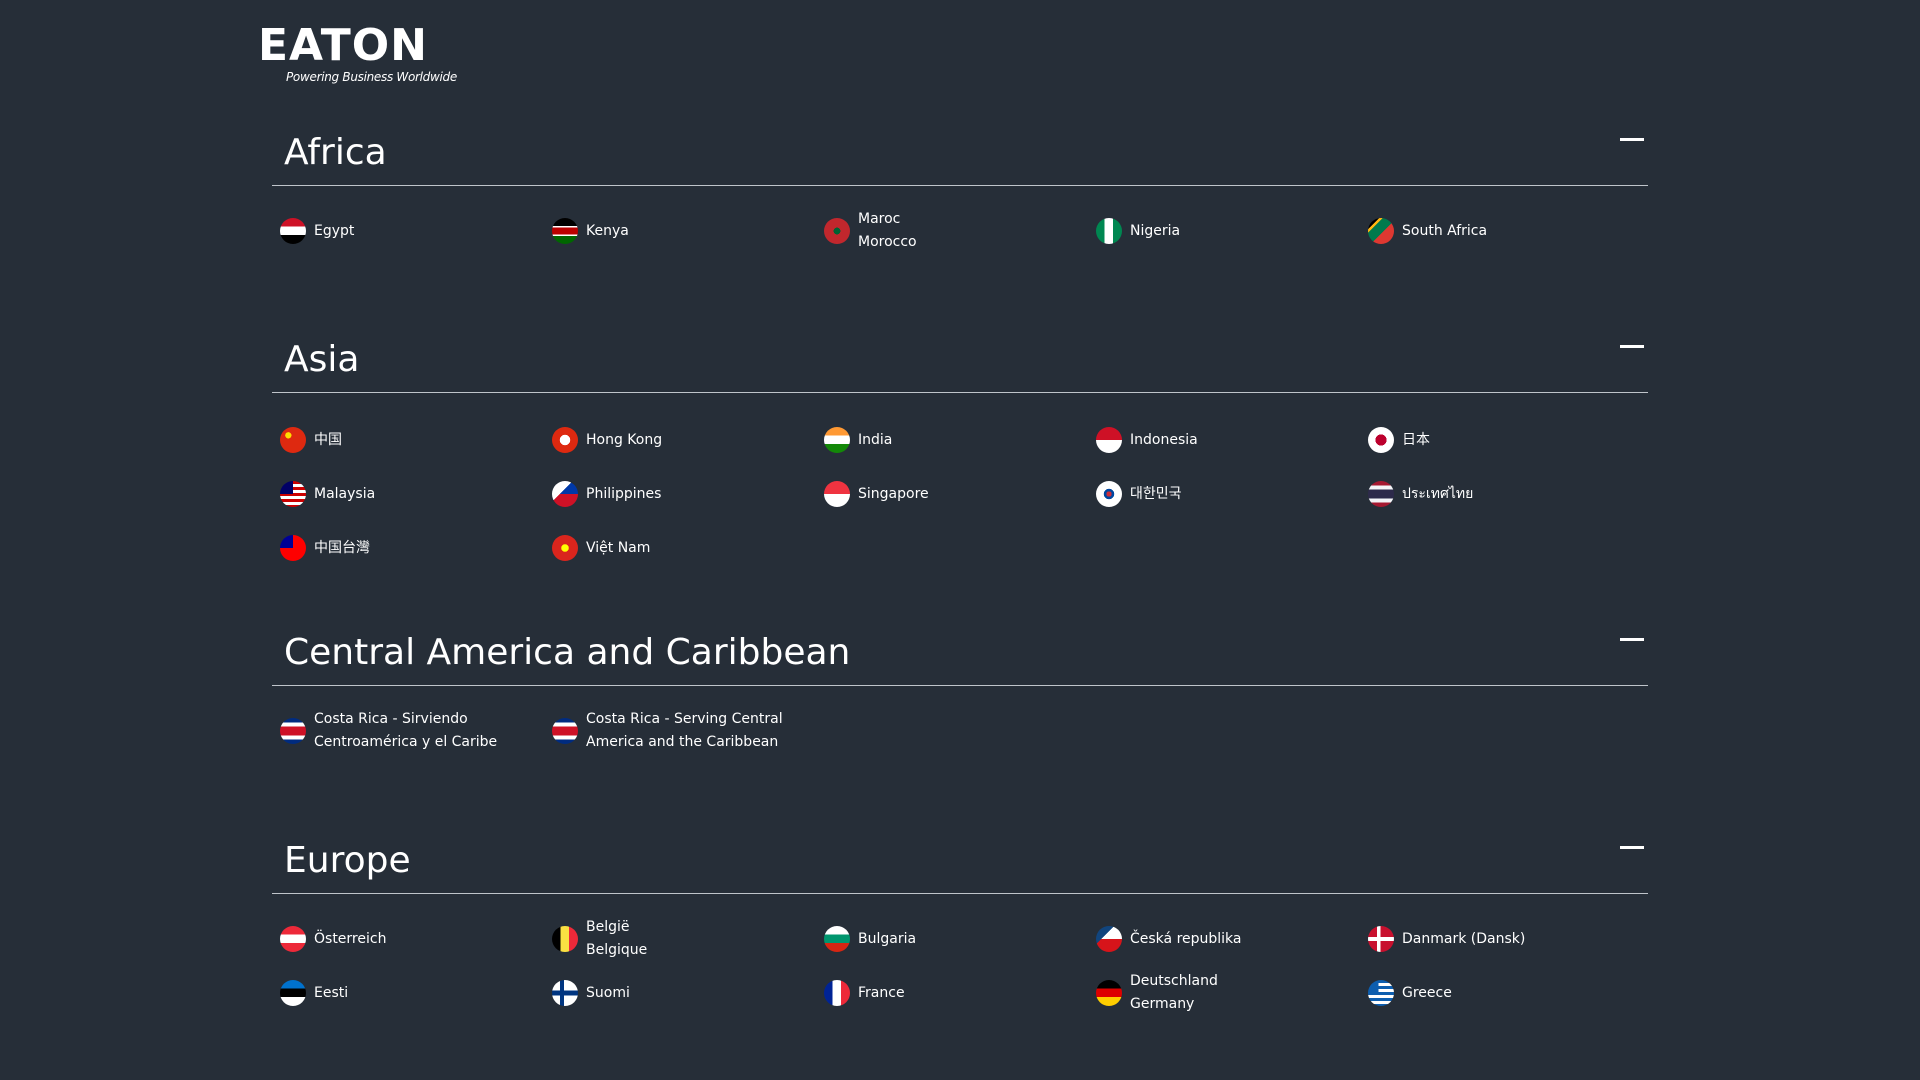  I want to click on country-name: 대한민국, so click(1156, 493).